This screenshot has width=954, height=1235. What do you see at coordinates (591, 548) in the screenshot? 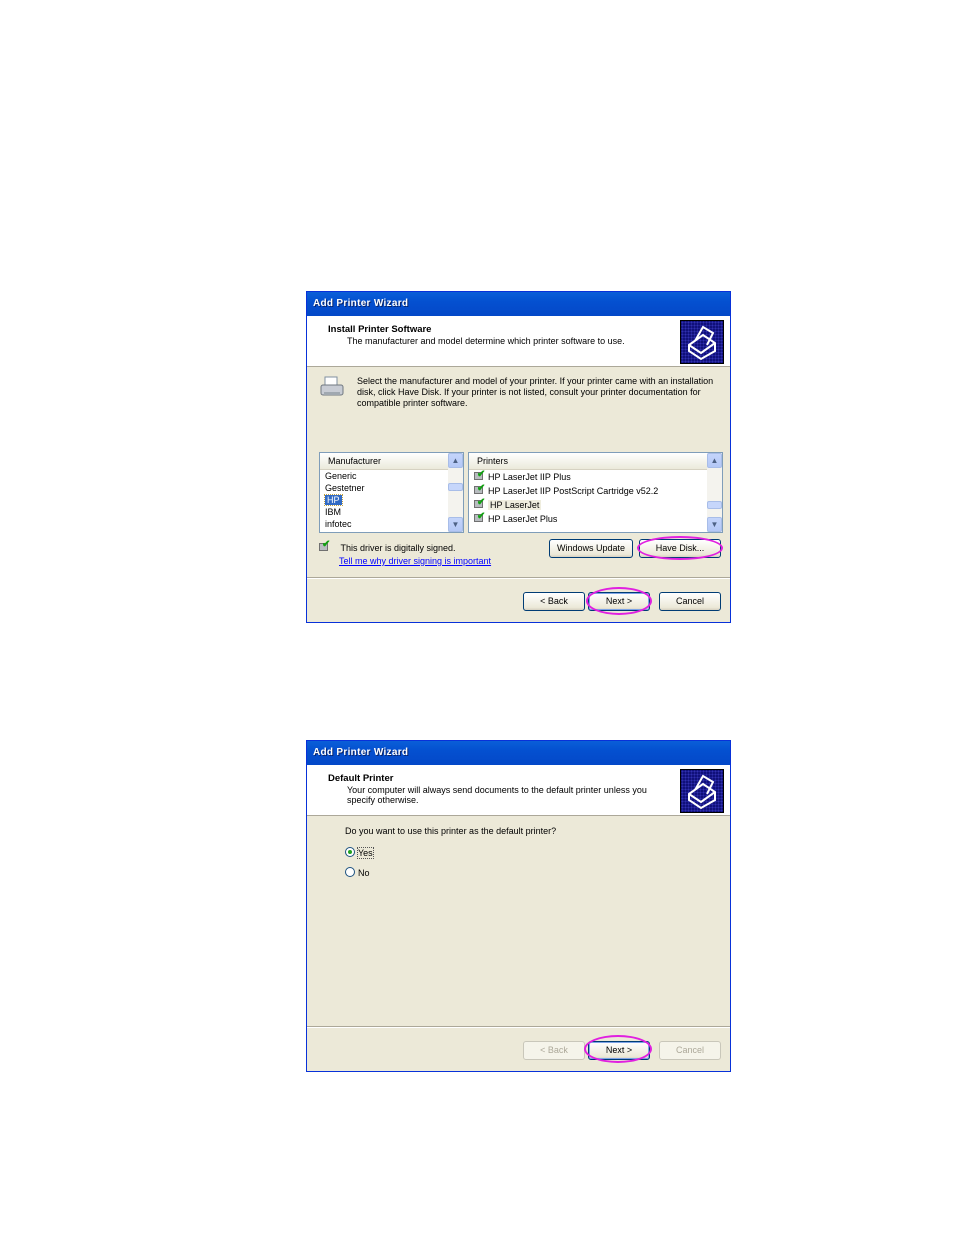
I see `windows-update-button: Windows Update` at bounding box center [591, 548].